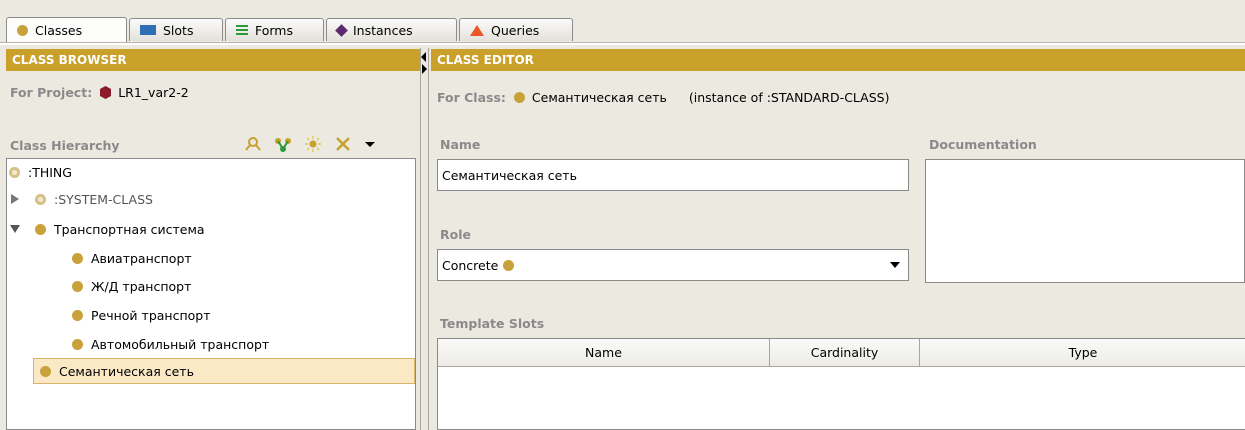 This screenshot has width=1245, height=430. I want to click on tree-item-label: :SYSTEM-CLASS, so click(103, 199).